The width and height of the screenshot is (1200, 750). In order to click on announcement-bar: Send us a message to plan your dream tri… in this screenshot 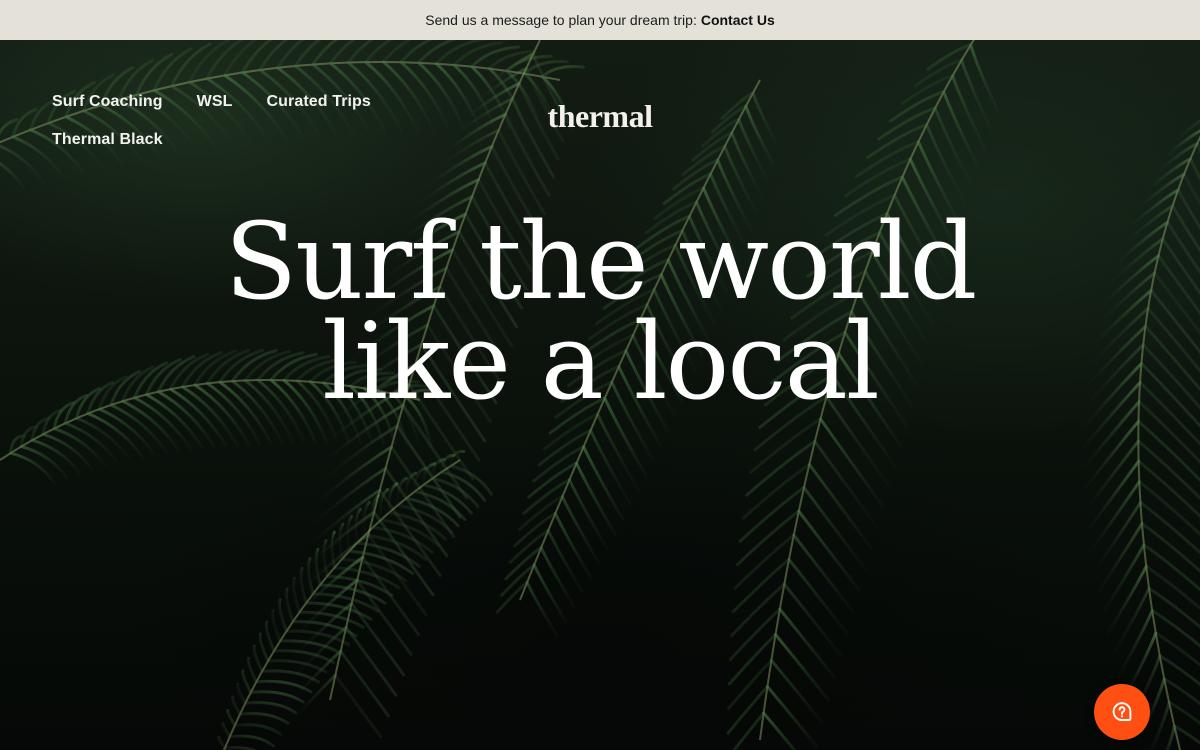, I will do `click(600, 20)`.